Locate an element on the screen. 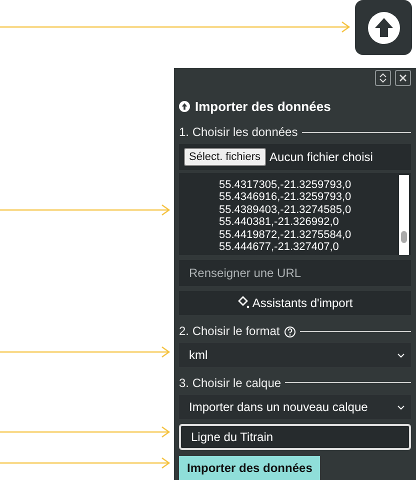 This screenshot has width=416, height=480. close-icon is located at coordinates (403, 78).